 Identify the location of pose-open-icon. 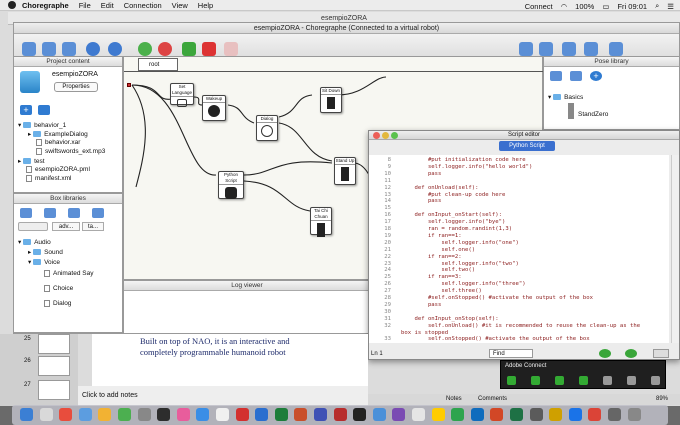
(576, 76).